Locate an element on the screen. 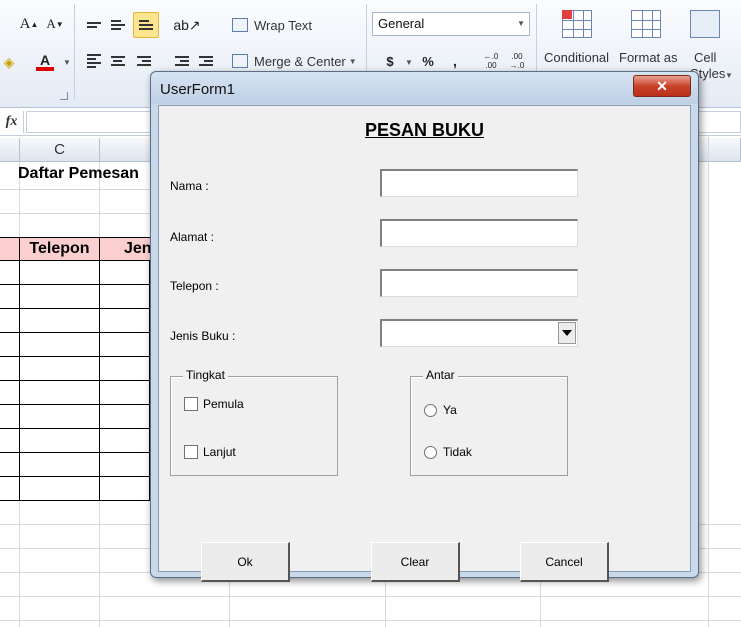 This screenshot has height=627, width=741. increase-indent-button is located at coordinates (206, 61).